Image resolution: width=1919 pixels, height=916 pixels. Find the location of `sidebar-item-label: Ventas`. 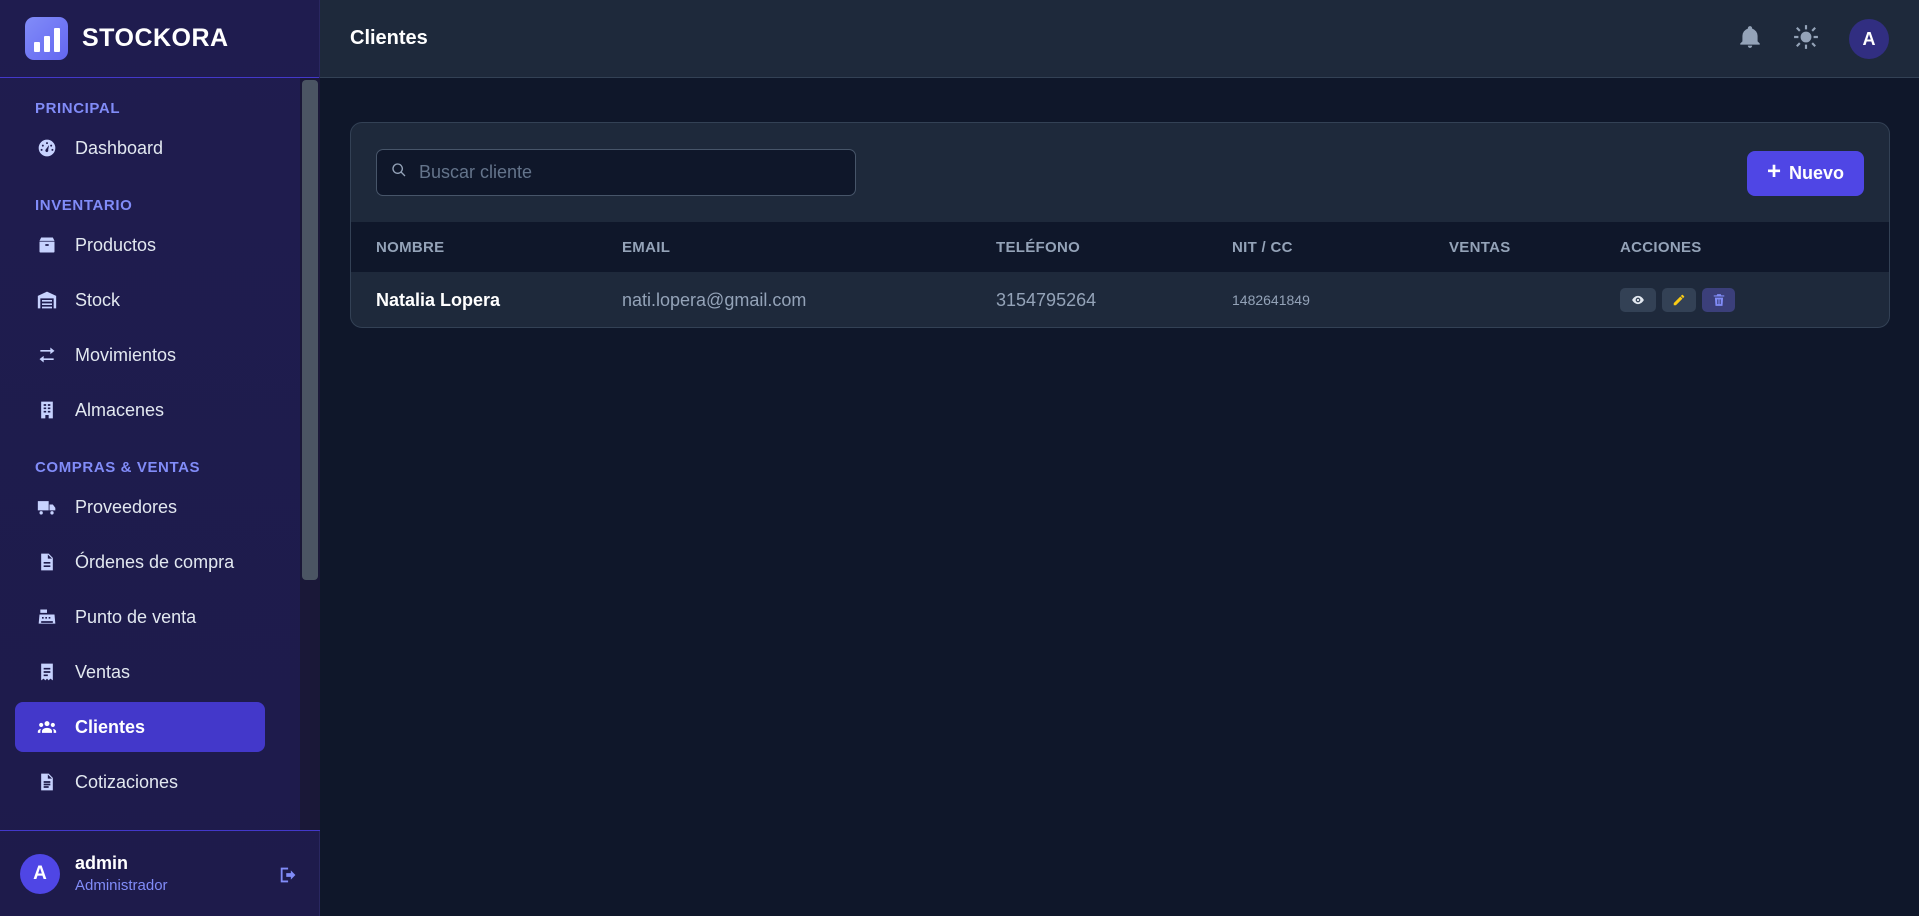

sidebar-item-label: Ventas is located at coordinates (103, 671).